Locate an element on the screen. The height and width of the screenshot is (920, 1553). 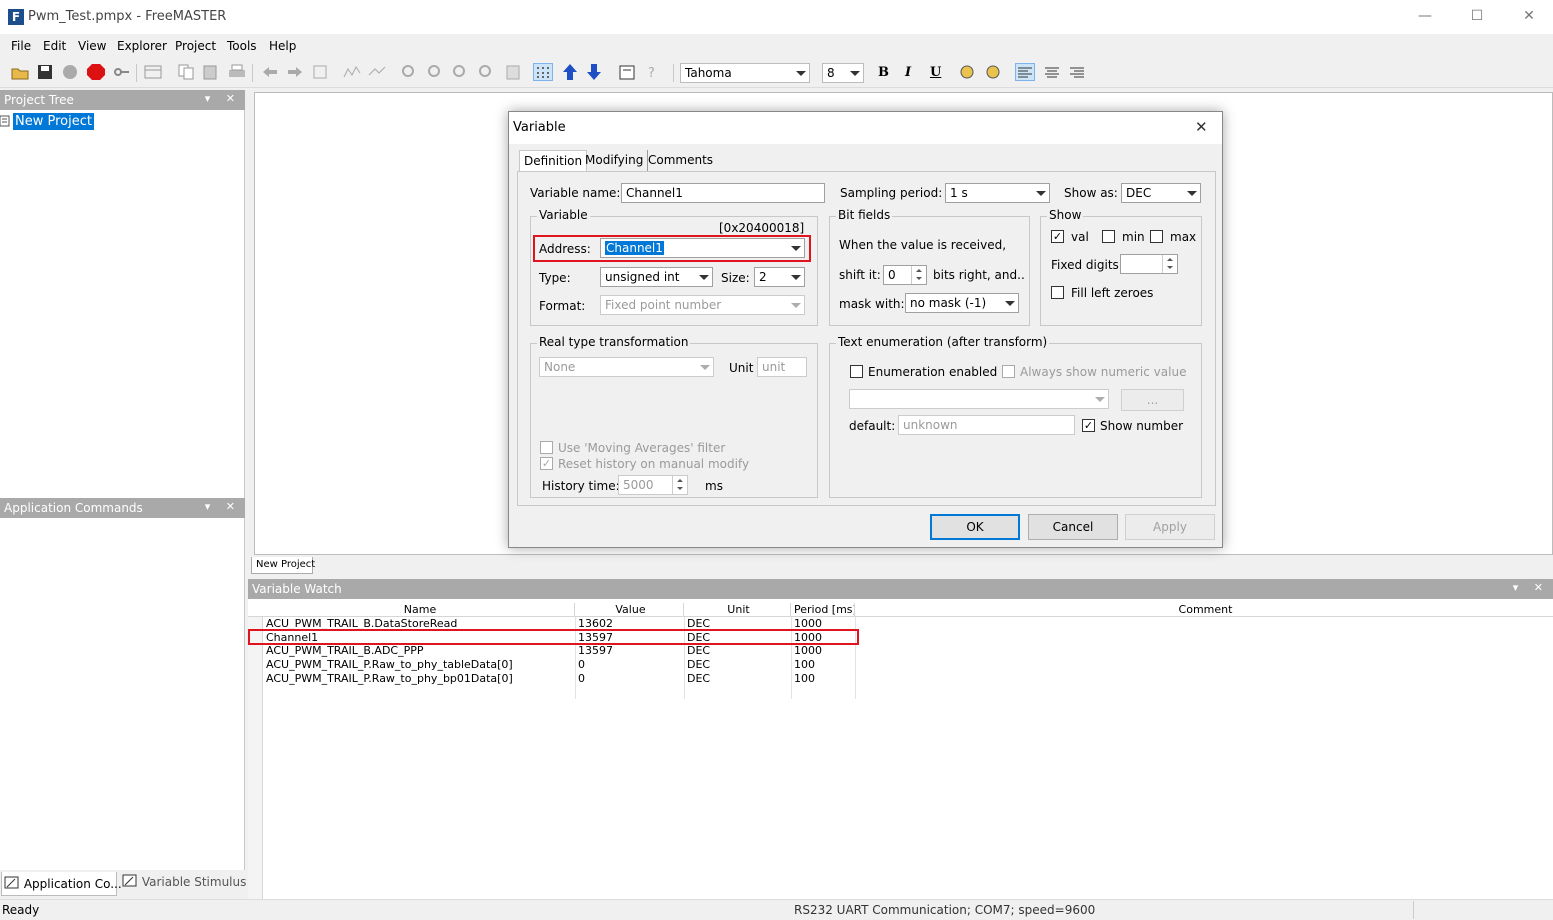
col-comment: Comment is located at coordinates (1204, 609).